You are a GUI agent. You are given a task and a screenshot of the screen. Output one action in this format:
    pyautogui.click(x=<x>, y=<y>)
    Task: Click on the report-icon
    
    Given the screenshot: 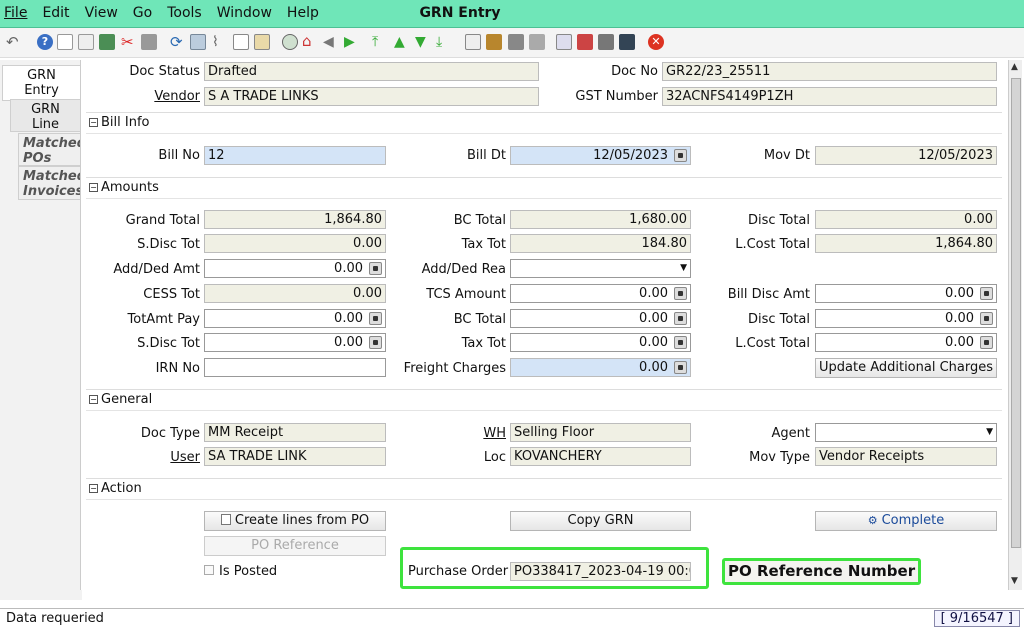 What is the action you would take?
    pyautogui.click(x=473, y=42)
    